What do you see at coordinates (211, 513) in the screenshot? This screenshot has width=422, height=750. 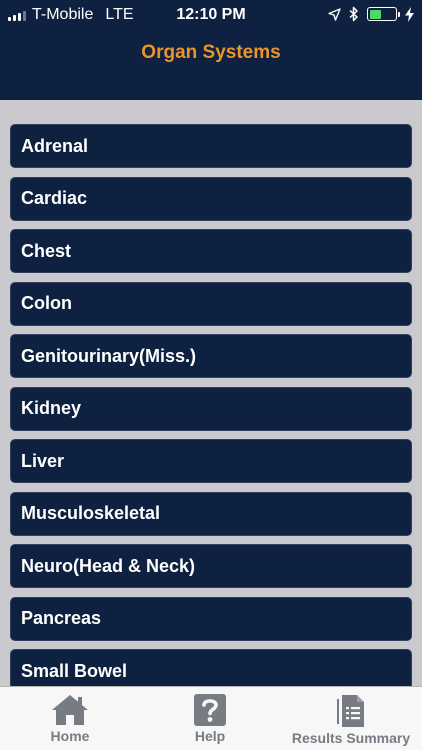 I see `organ-list-item: Musculoskeletal` at bounding box center [211, 513].